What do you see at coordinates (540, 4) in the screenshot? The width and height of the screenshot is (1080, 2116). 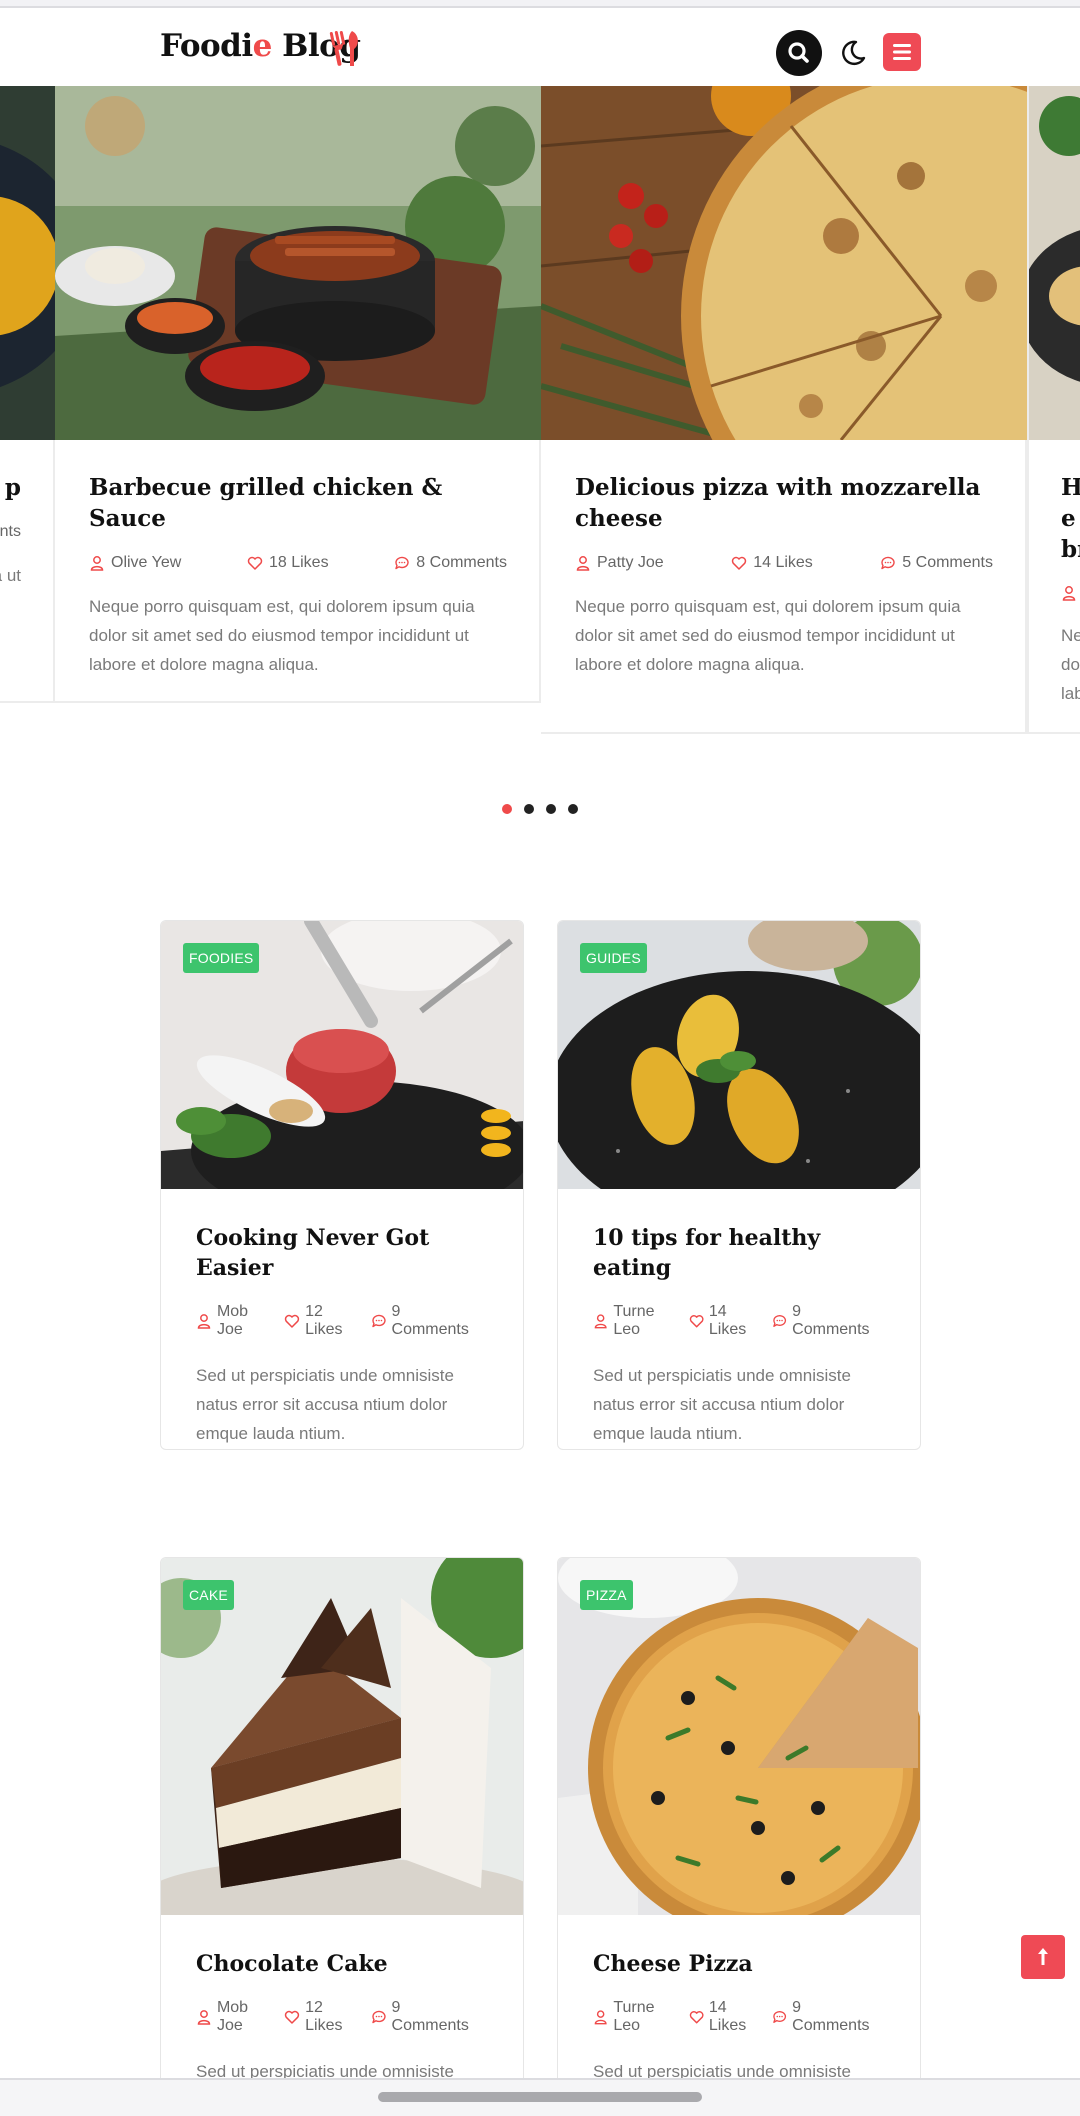 I see `browser-top-edge` at bounding box center [540, 4].